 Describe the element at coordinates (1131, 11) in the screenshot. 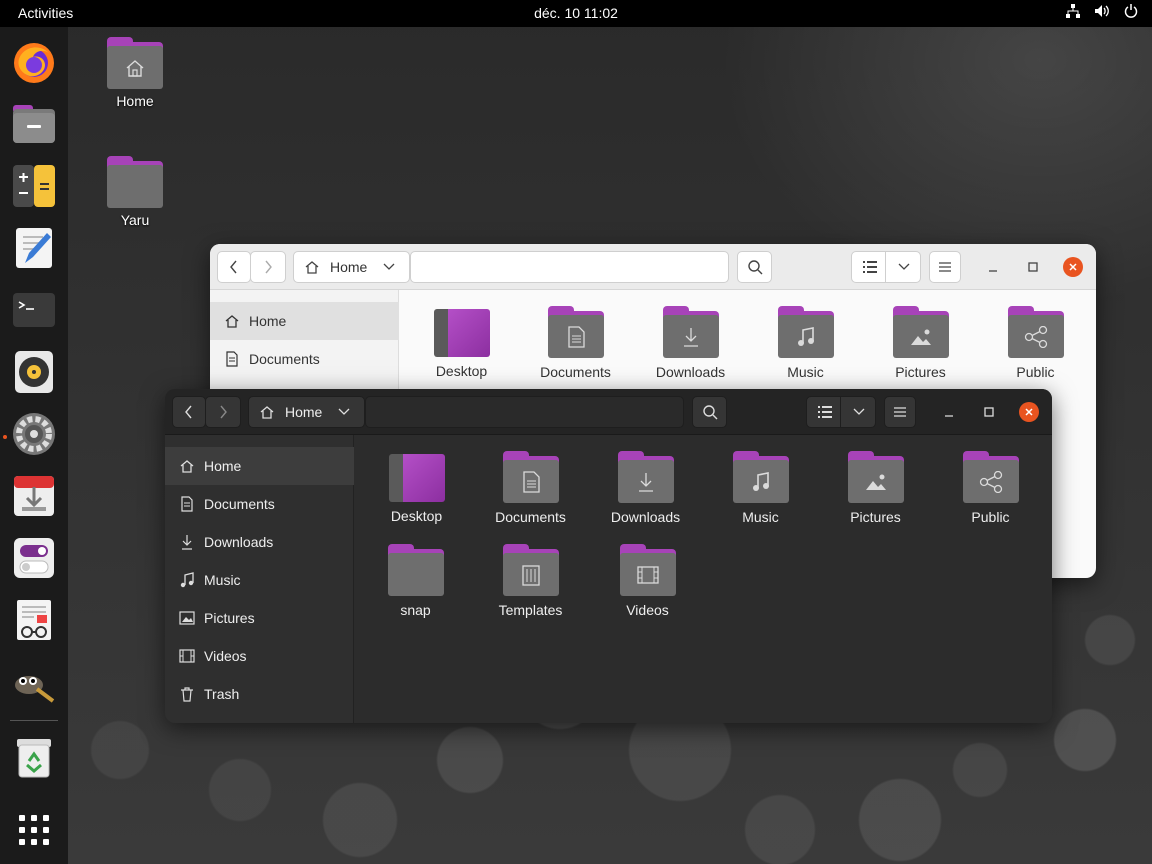

I see `power-icon` at that location.